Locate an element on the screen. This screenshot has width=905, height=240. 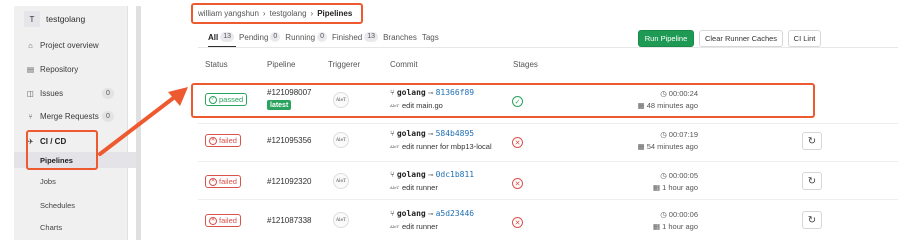
sidebar-item-label: Repository is located at coordinates (59, 69).